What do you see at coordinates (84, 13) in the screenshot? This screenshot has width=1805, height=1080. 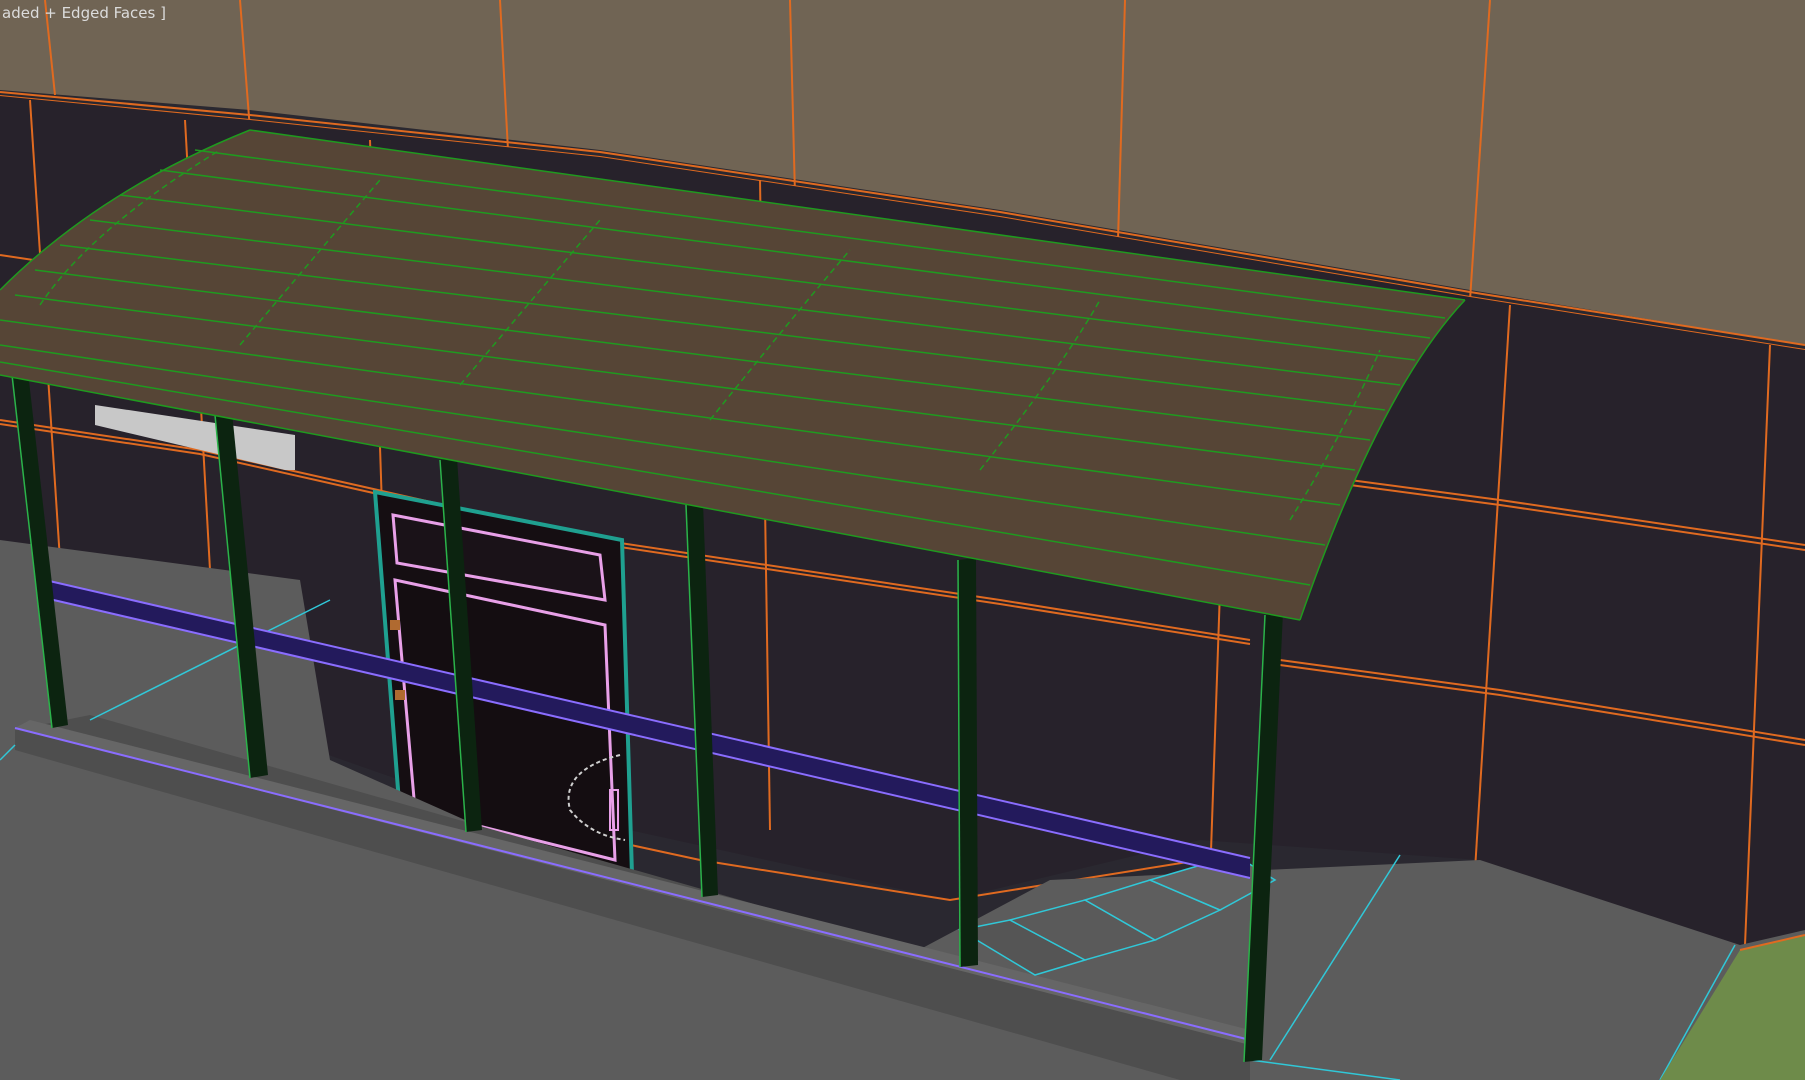 I see `viewport-shading-label: aded + Edged Faces ]` at bounding box center [84, 13].